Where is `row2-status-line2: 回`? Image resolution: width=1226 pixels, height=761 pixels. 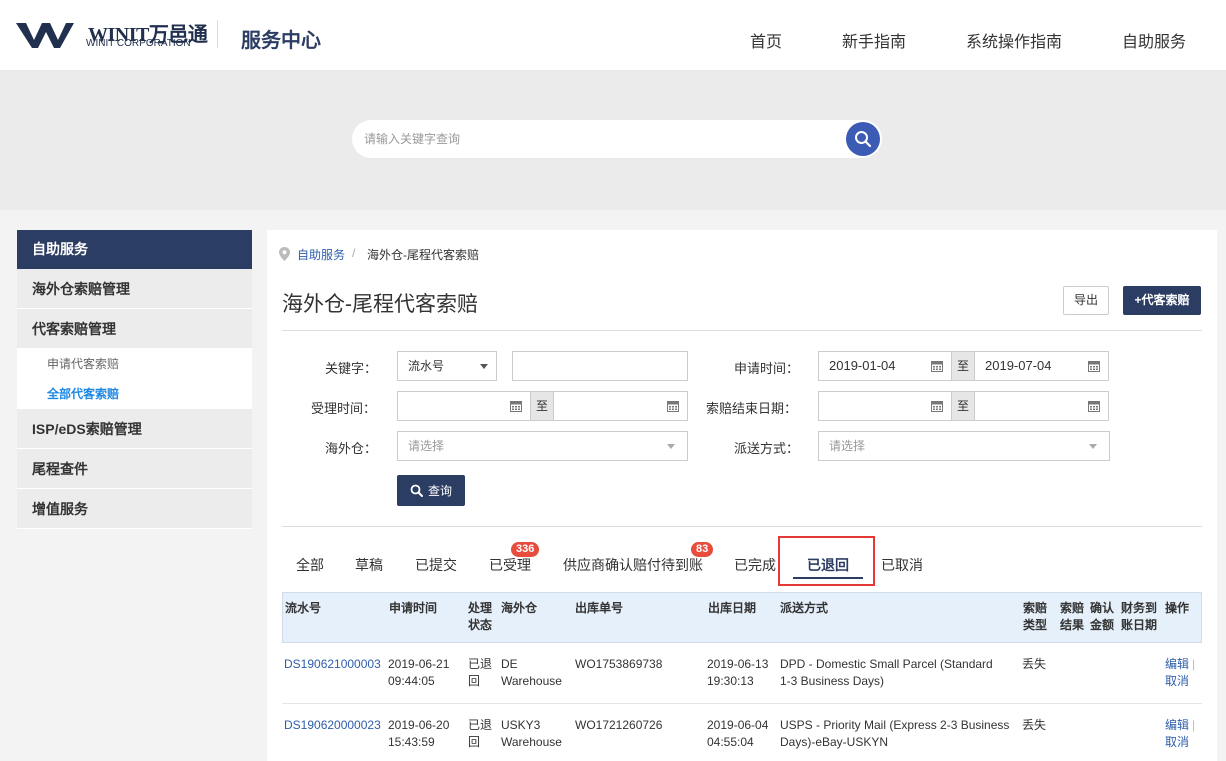 row2-status-line2: 回 is located at coordinates (474, 742).